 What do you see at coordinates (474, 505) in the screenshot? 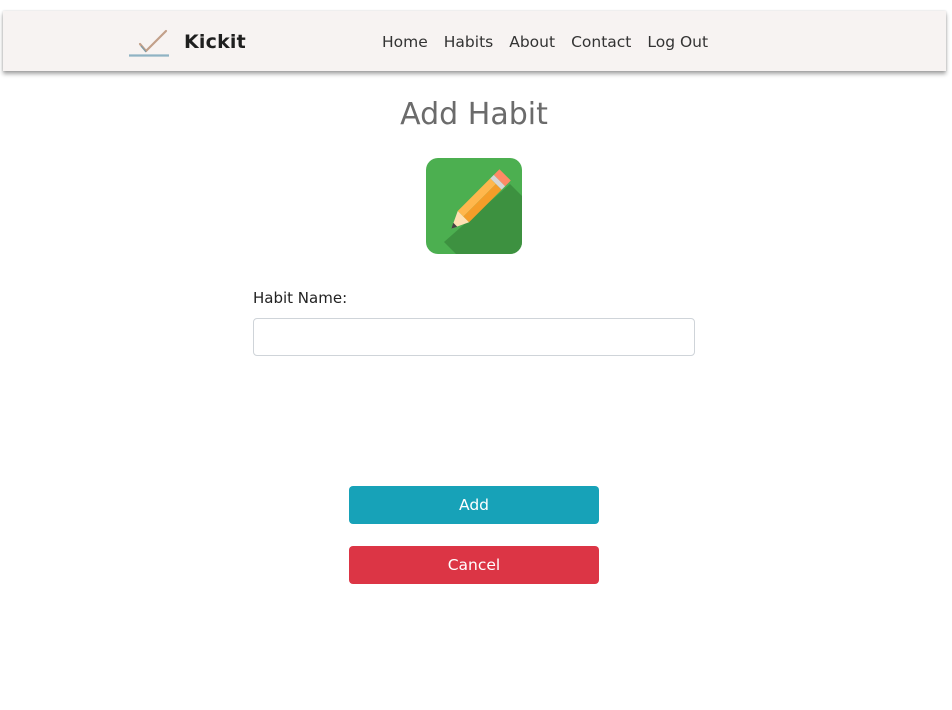
I see `add-button: Add` at bounding box center [474, 505].